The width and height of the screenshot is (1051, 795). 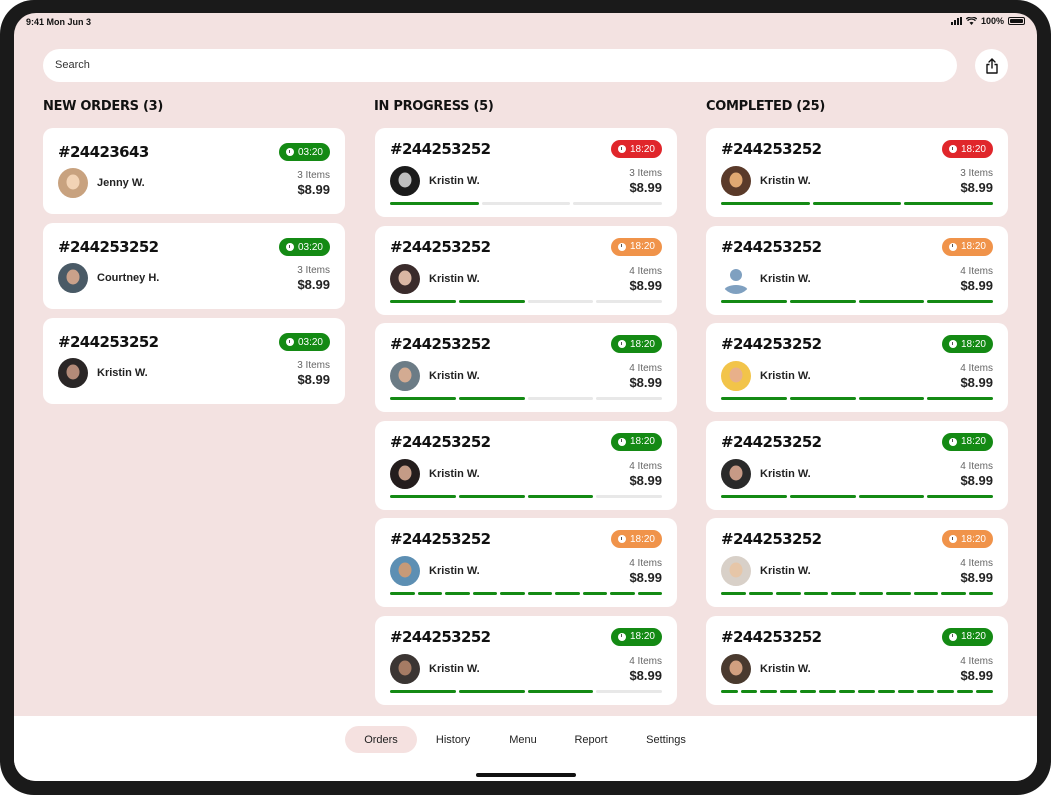 What do you see at coordinates (194, 361) in the screenshot?
I see `order-card: #244253252 03:20 Kristin W. 3 Items $8.99` at bounding box center [194, 361].